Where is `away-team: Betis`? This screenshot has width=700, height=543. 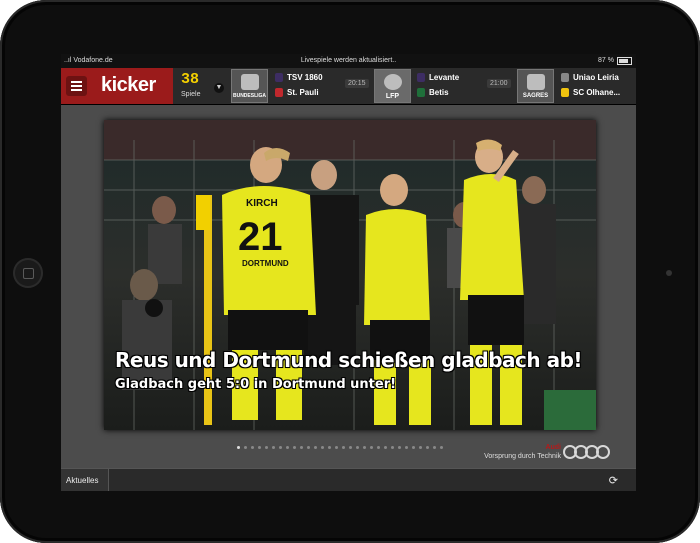 away-team: Betis is located at coordinates (433, 93).